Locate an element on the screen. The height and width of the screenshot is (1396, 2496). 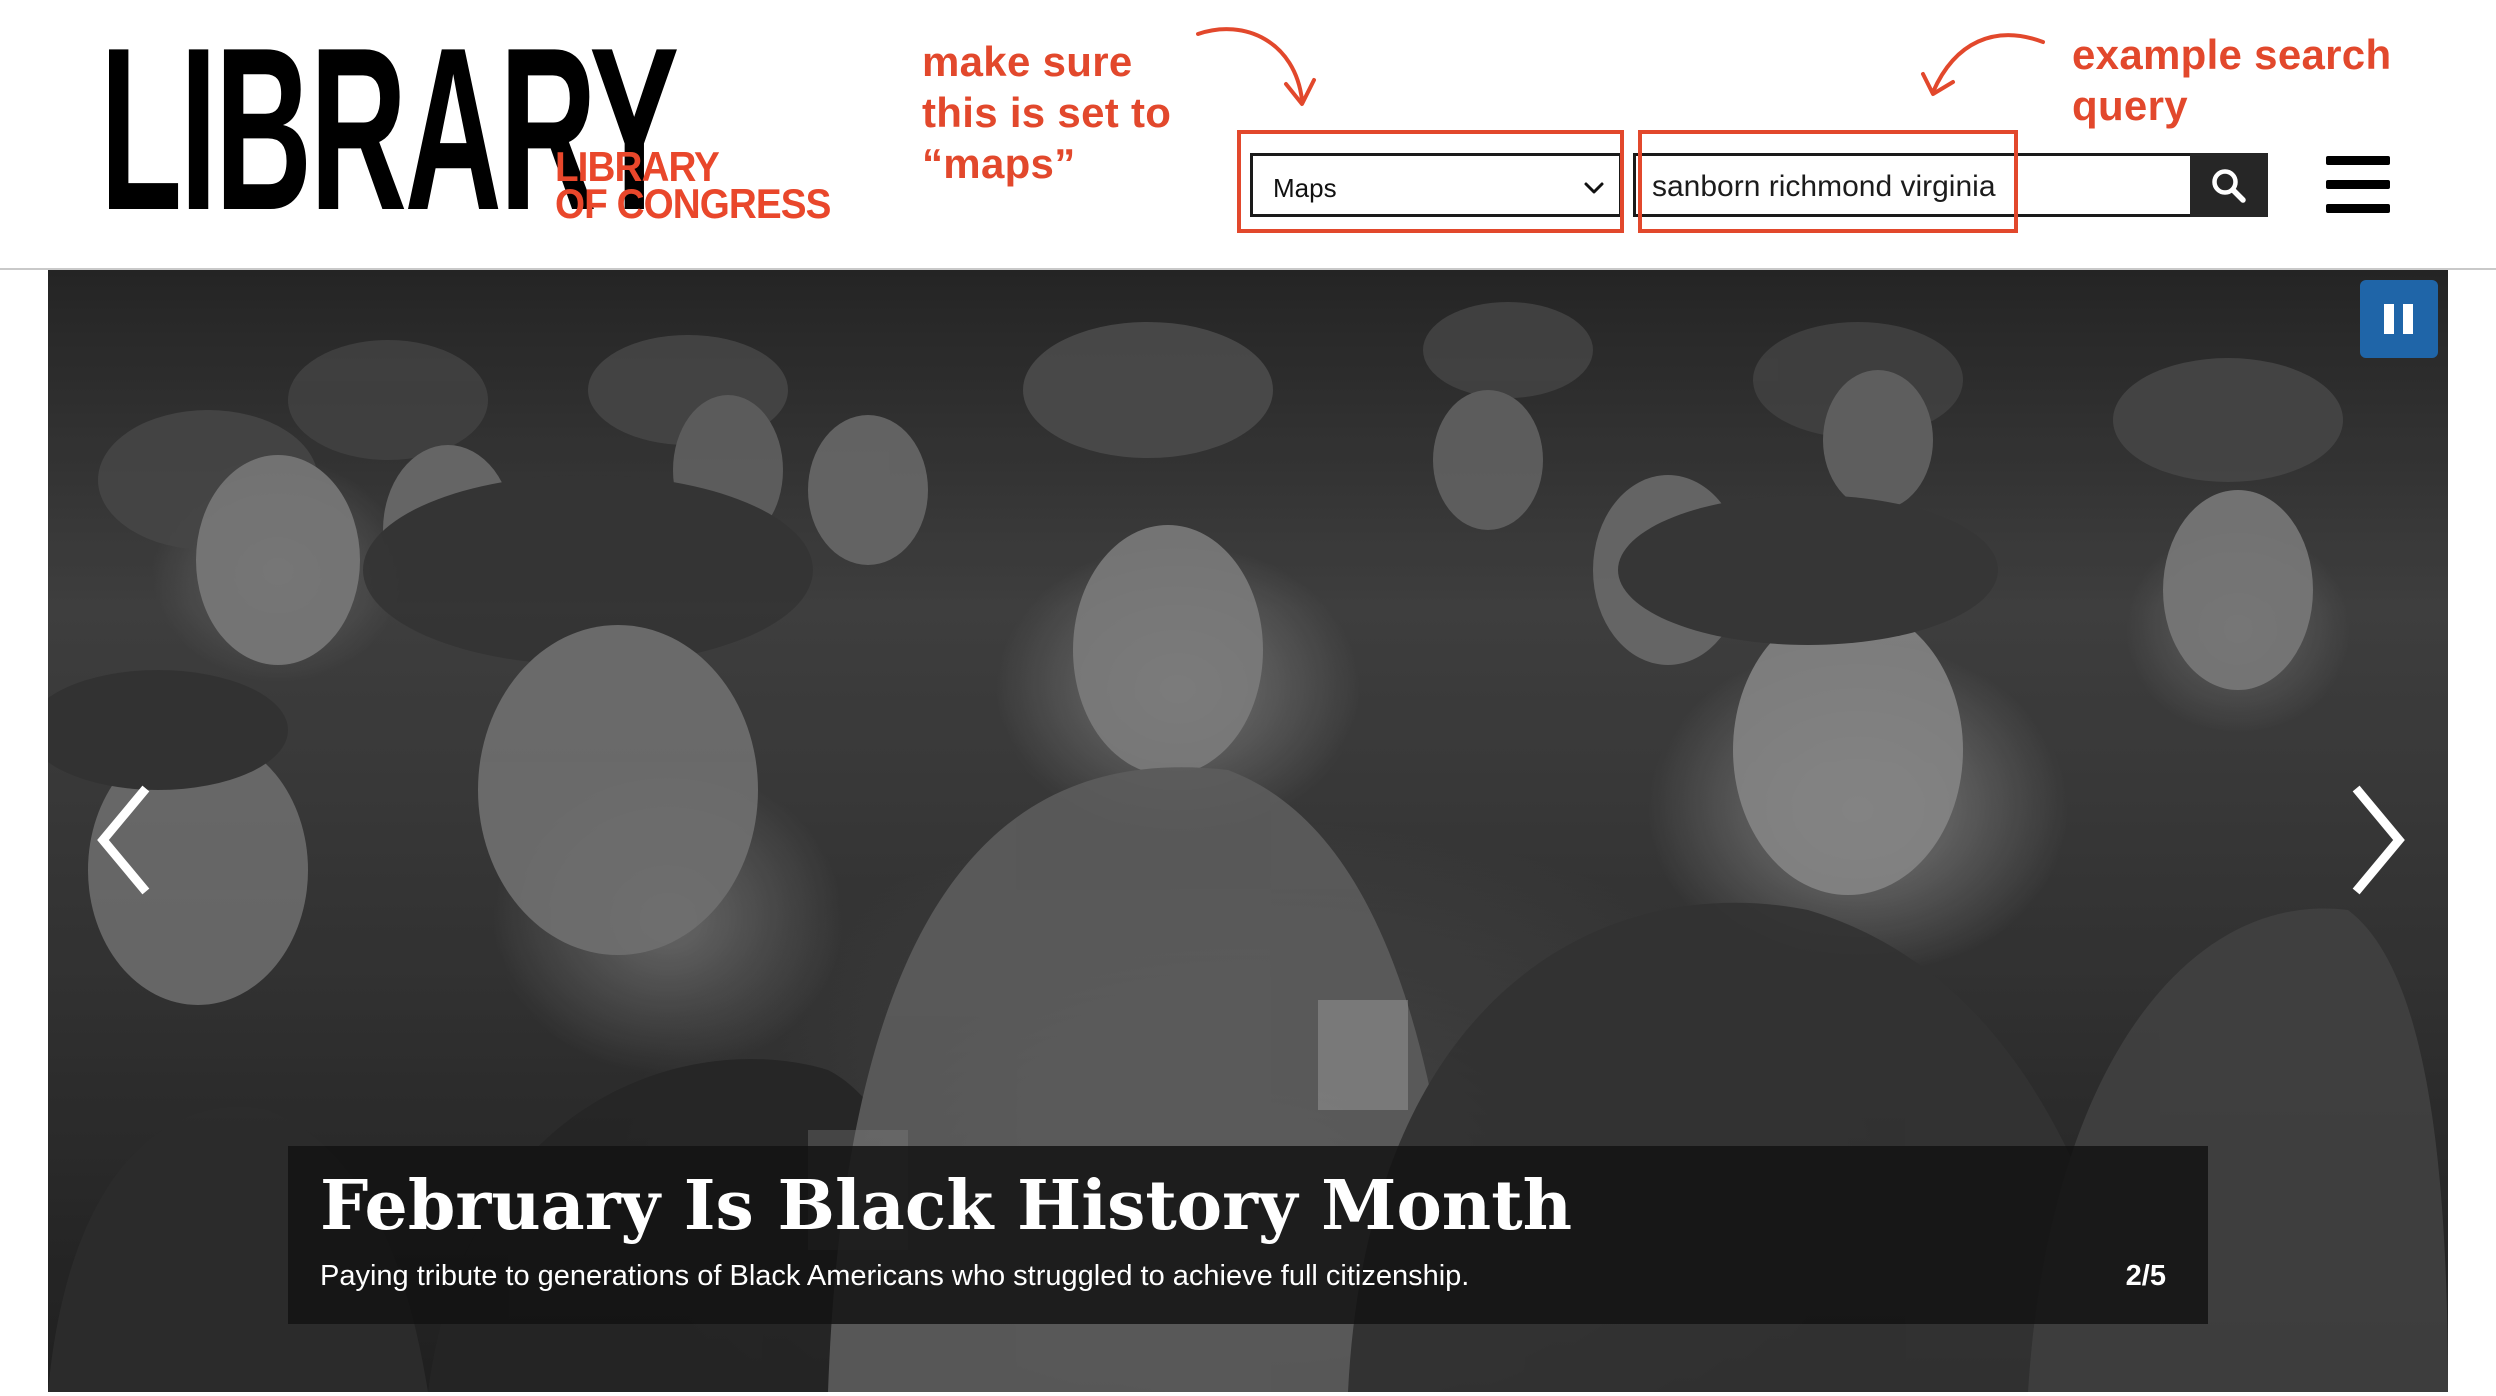
library-of-congress-logo: LIBRARY OF CONGRESS is located at coordinates (693, 186).